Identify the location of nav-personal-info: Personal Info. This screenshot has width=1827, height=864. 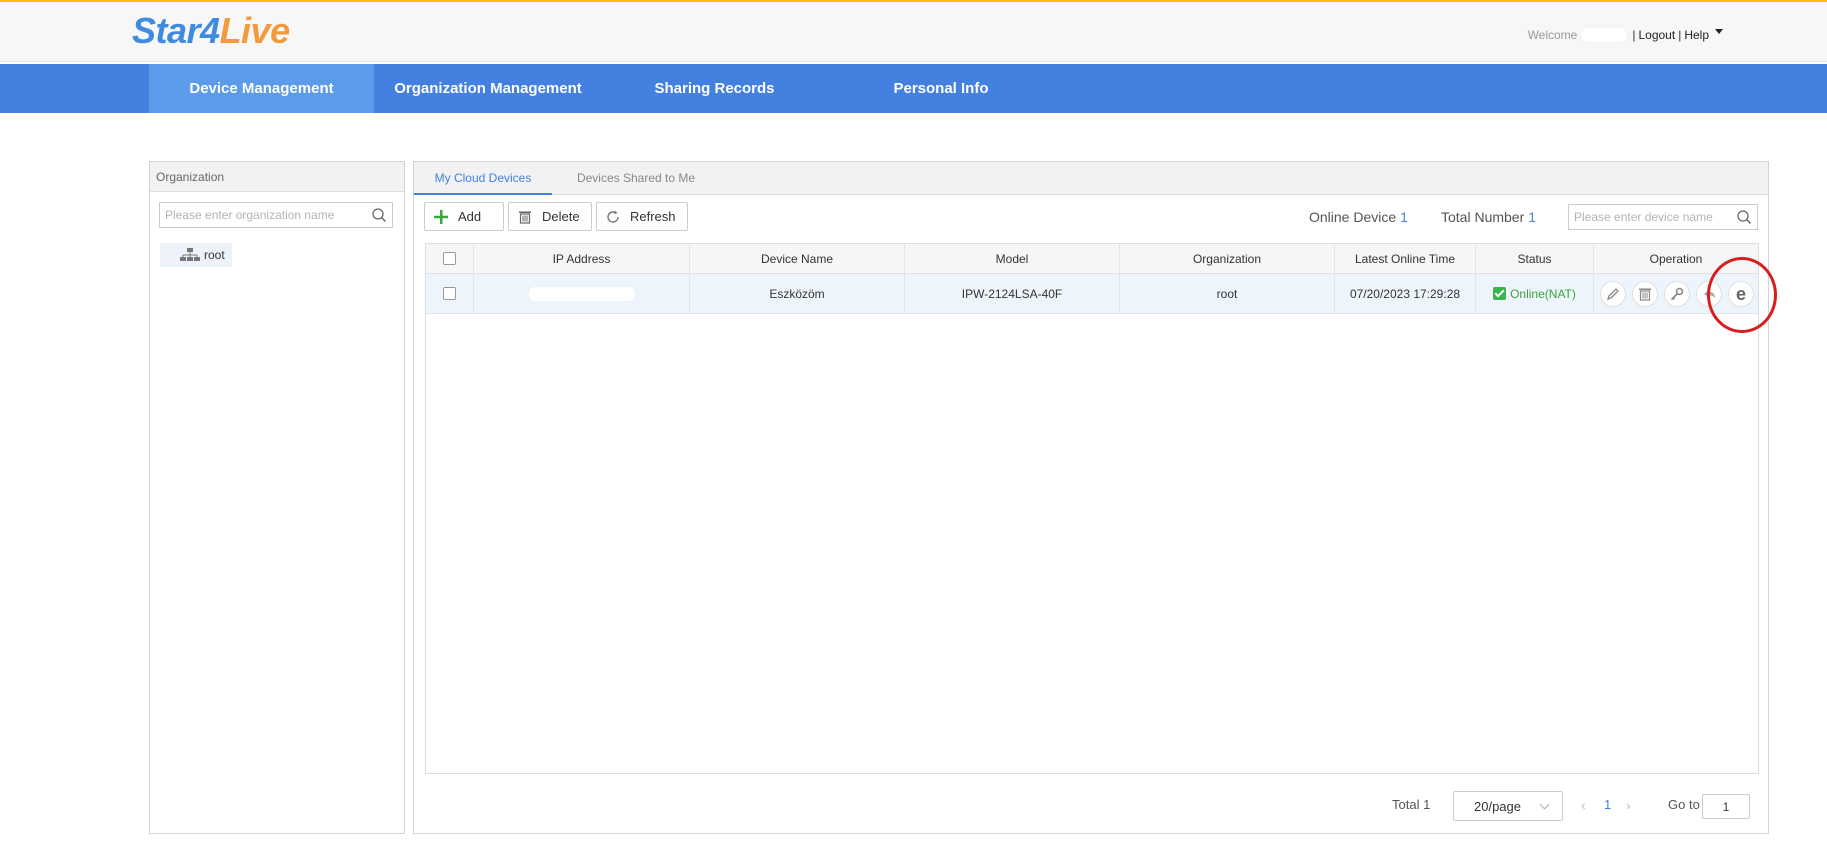
(941, 88).